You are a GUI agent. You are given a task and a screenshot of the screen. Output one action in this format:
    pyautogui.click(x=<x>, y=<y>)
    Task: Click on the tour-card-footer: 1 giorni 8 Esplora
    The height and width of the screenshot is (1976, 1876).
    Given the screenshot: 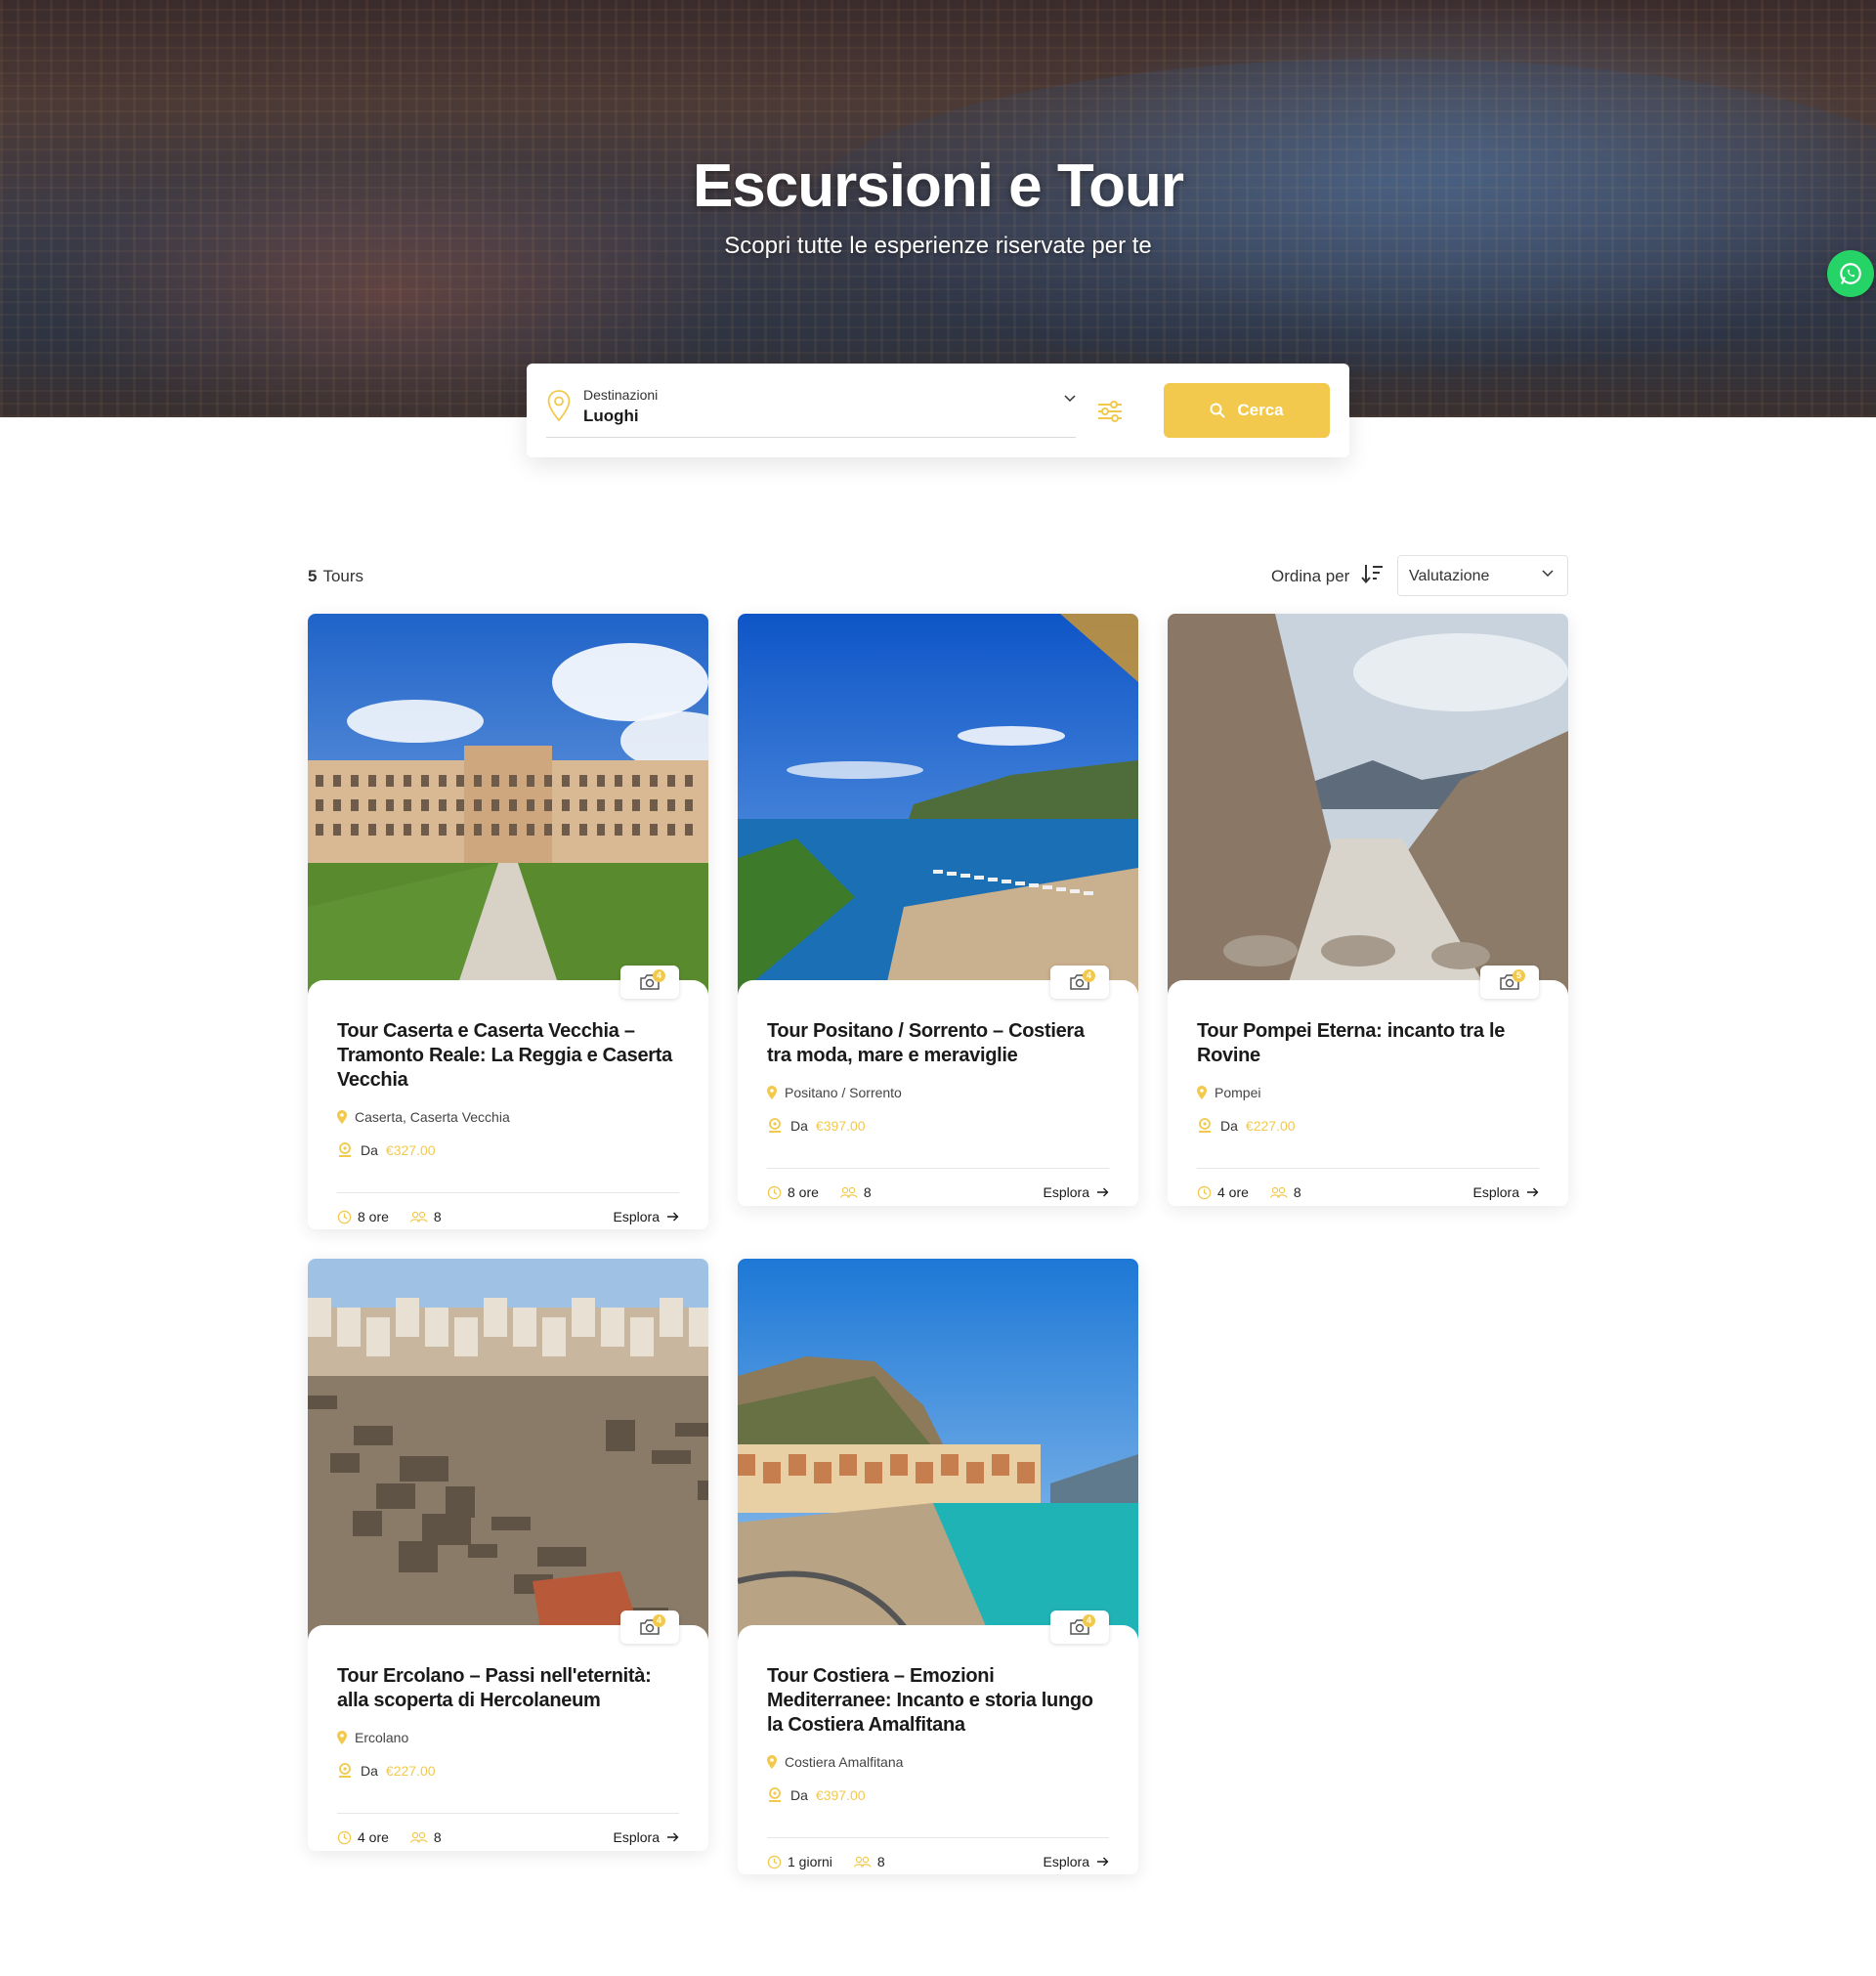 What is the action you would take?
    pyautogui.click(x=938, y=1861)
    